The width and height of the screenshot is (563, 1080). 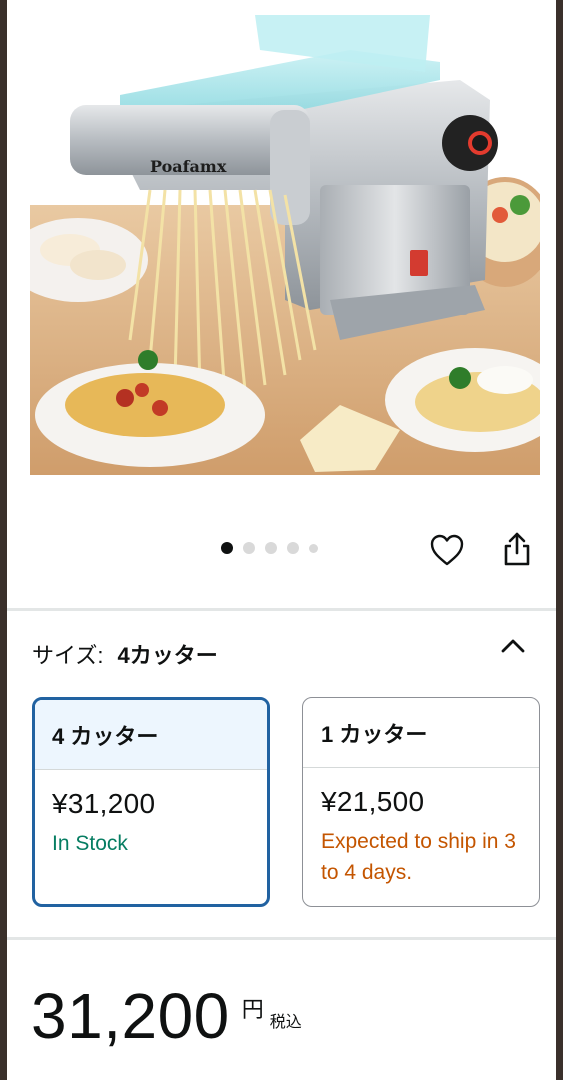 I want to click on option-availability: Expected to ship in 3 to 4 days., so click(x=418, y=857).